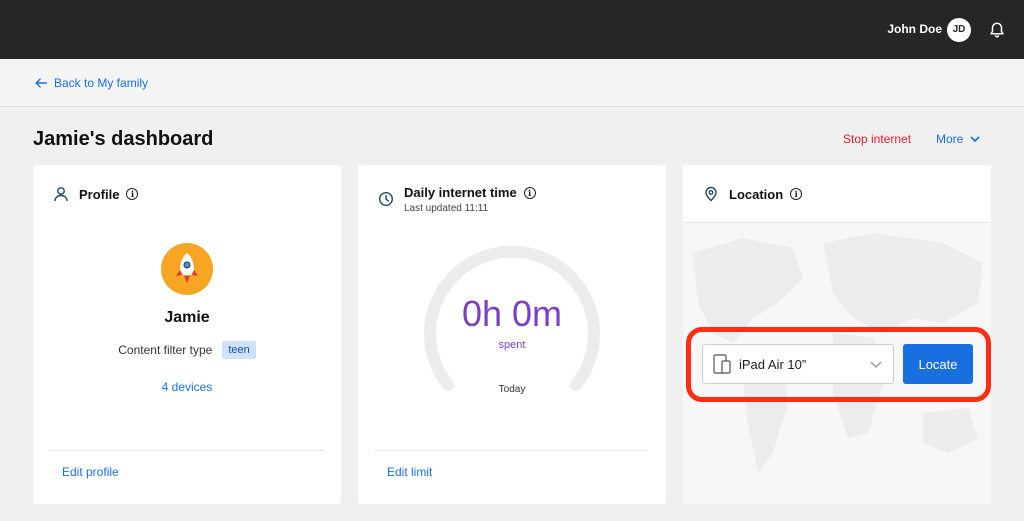 This screenshot has width=1024, height=521. Describe the element at coordinates (711, 194) in the screenshot. I see `location-pin-icon` at that location.